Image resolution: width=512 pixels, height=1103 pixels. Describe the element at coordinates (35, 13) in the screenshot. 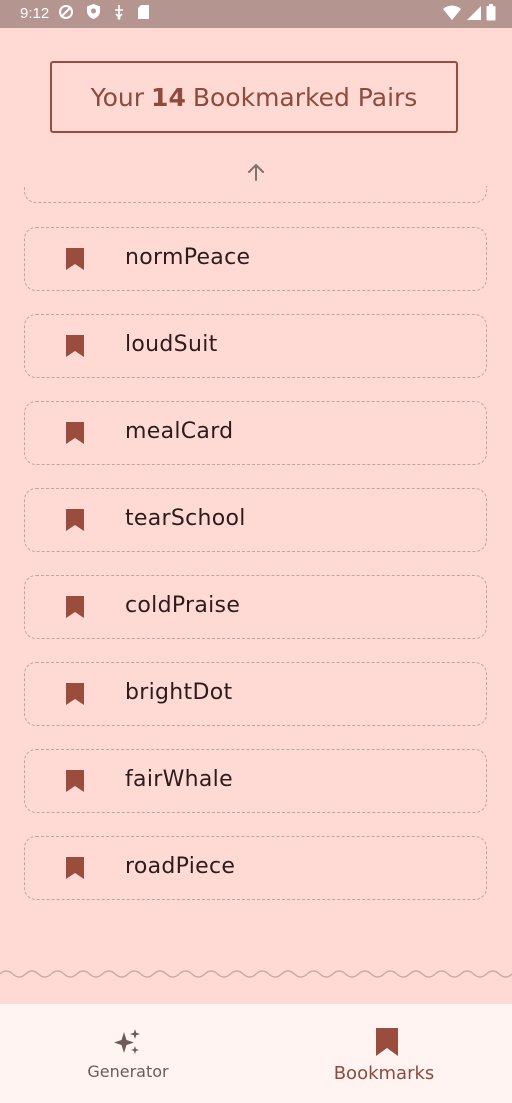

I see `status-time: 9:12` at that location.